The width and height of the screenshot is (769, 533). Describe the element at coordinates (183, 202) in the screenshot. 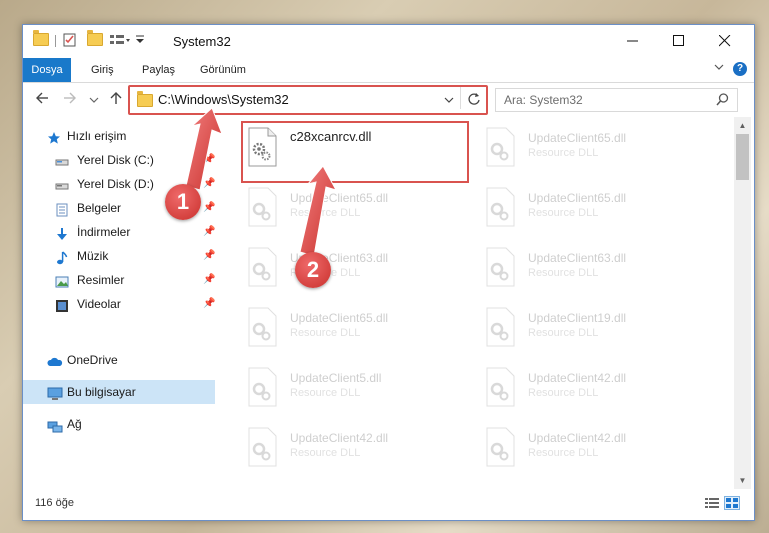

I see `callout-one: 1` at that location.